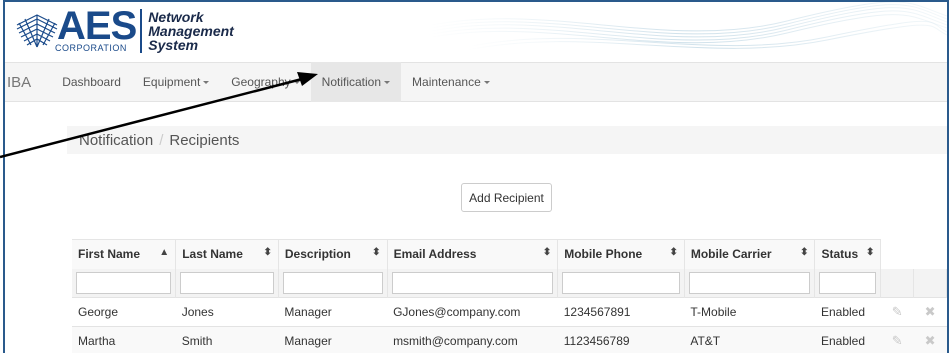 The image size is (952, 353). I want to click on column-label: First Name, so click(109, 254).